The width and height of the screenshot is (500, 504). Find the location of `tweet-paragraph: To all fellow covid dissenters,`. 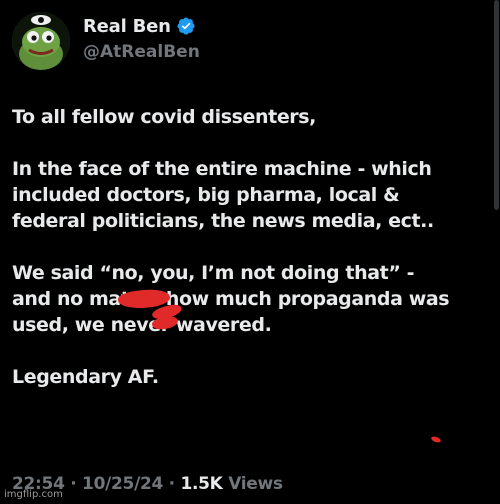

tweet-paragraph: To all fellow covid dissenters, is located at coordinates (247, 117).